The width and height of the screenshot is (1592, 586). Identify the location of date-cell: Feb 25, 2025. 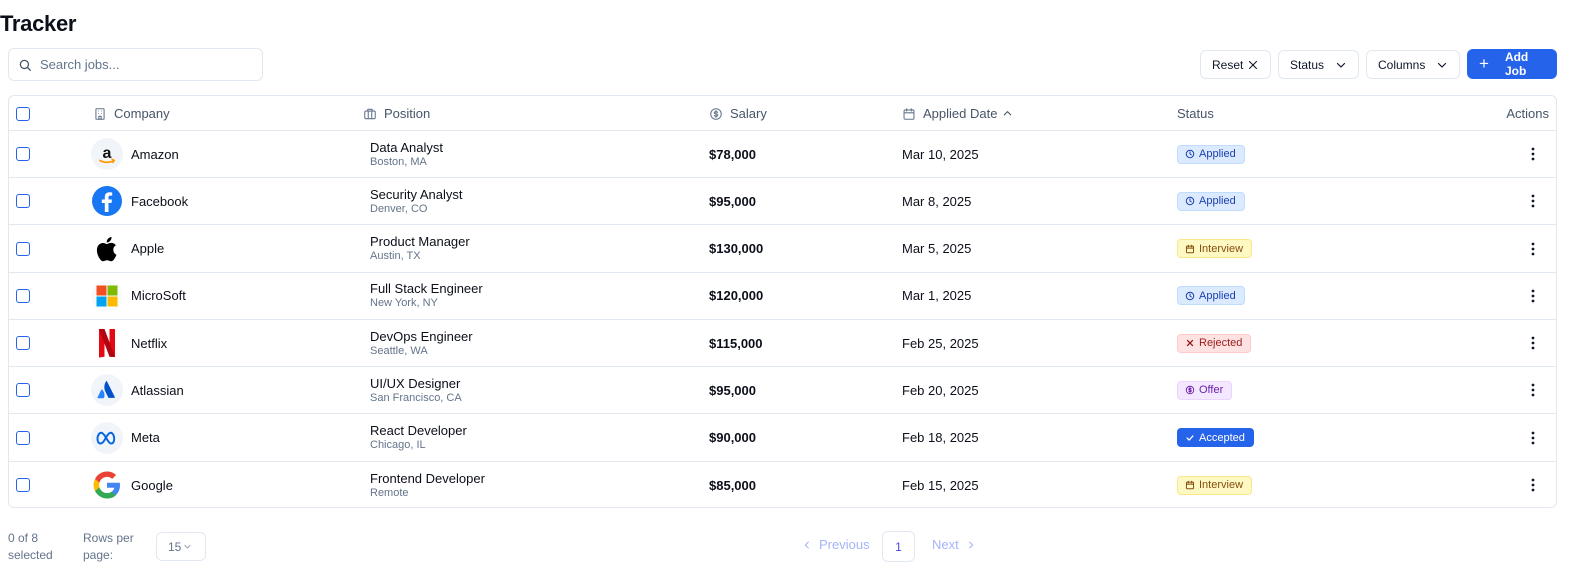
(940, 343).